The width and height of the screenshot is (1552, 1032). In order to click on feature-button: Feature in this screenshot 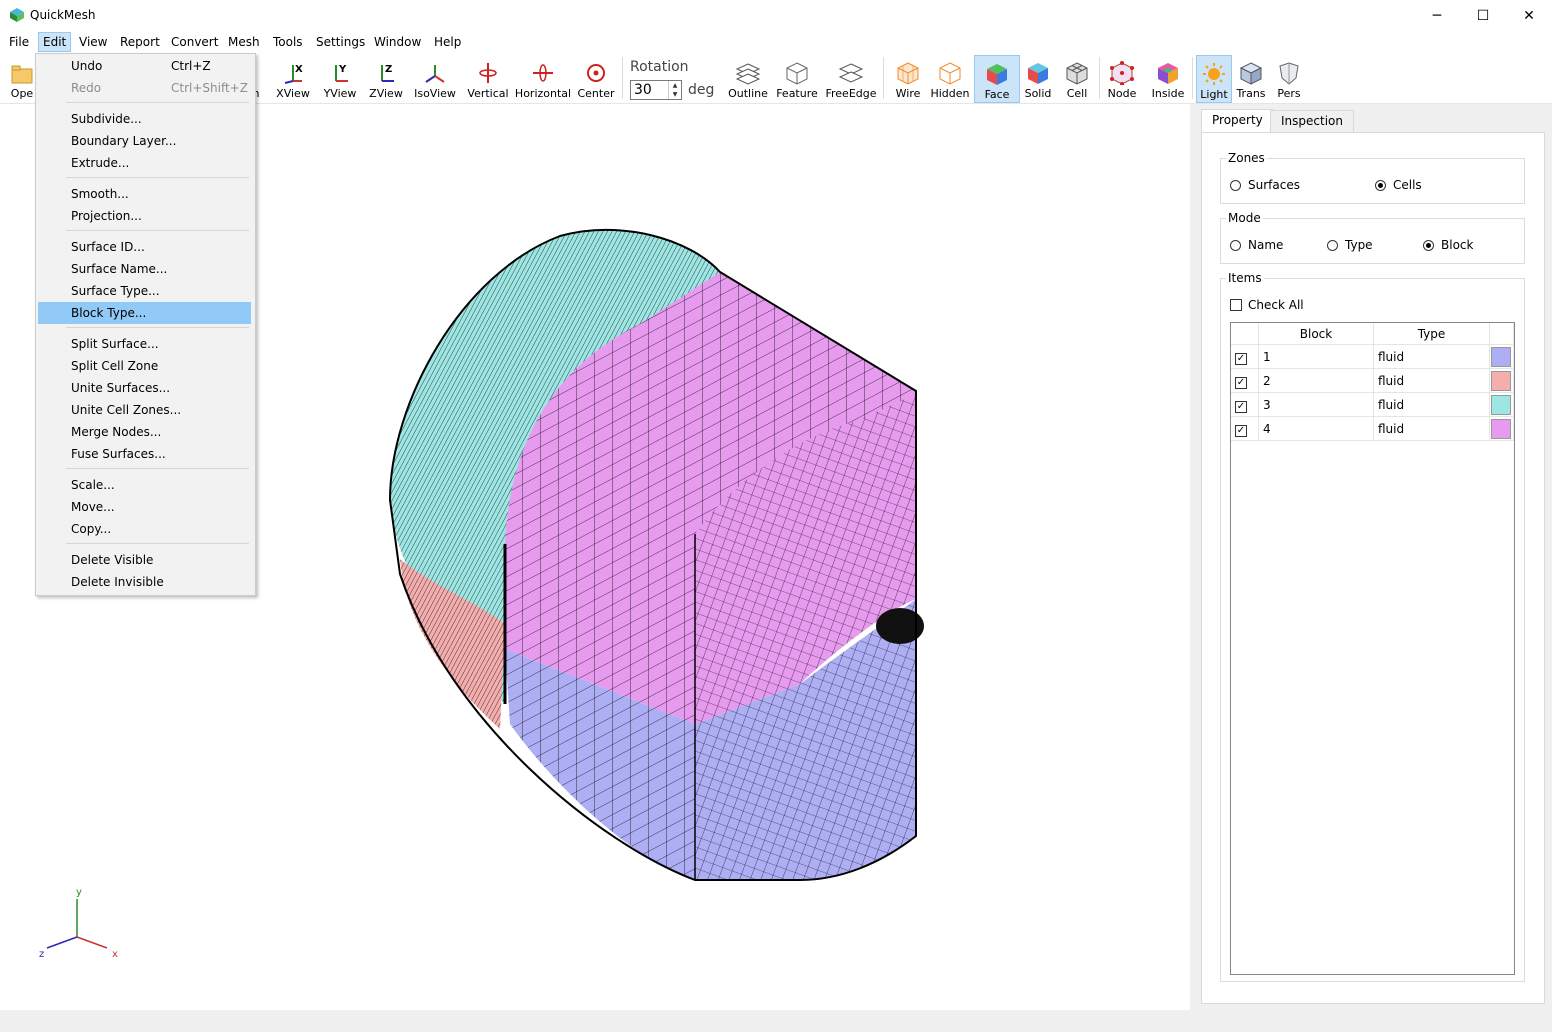, I will do `click(797, 78)`.